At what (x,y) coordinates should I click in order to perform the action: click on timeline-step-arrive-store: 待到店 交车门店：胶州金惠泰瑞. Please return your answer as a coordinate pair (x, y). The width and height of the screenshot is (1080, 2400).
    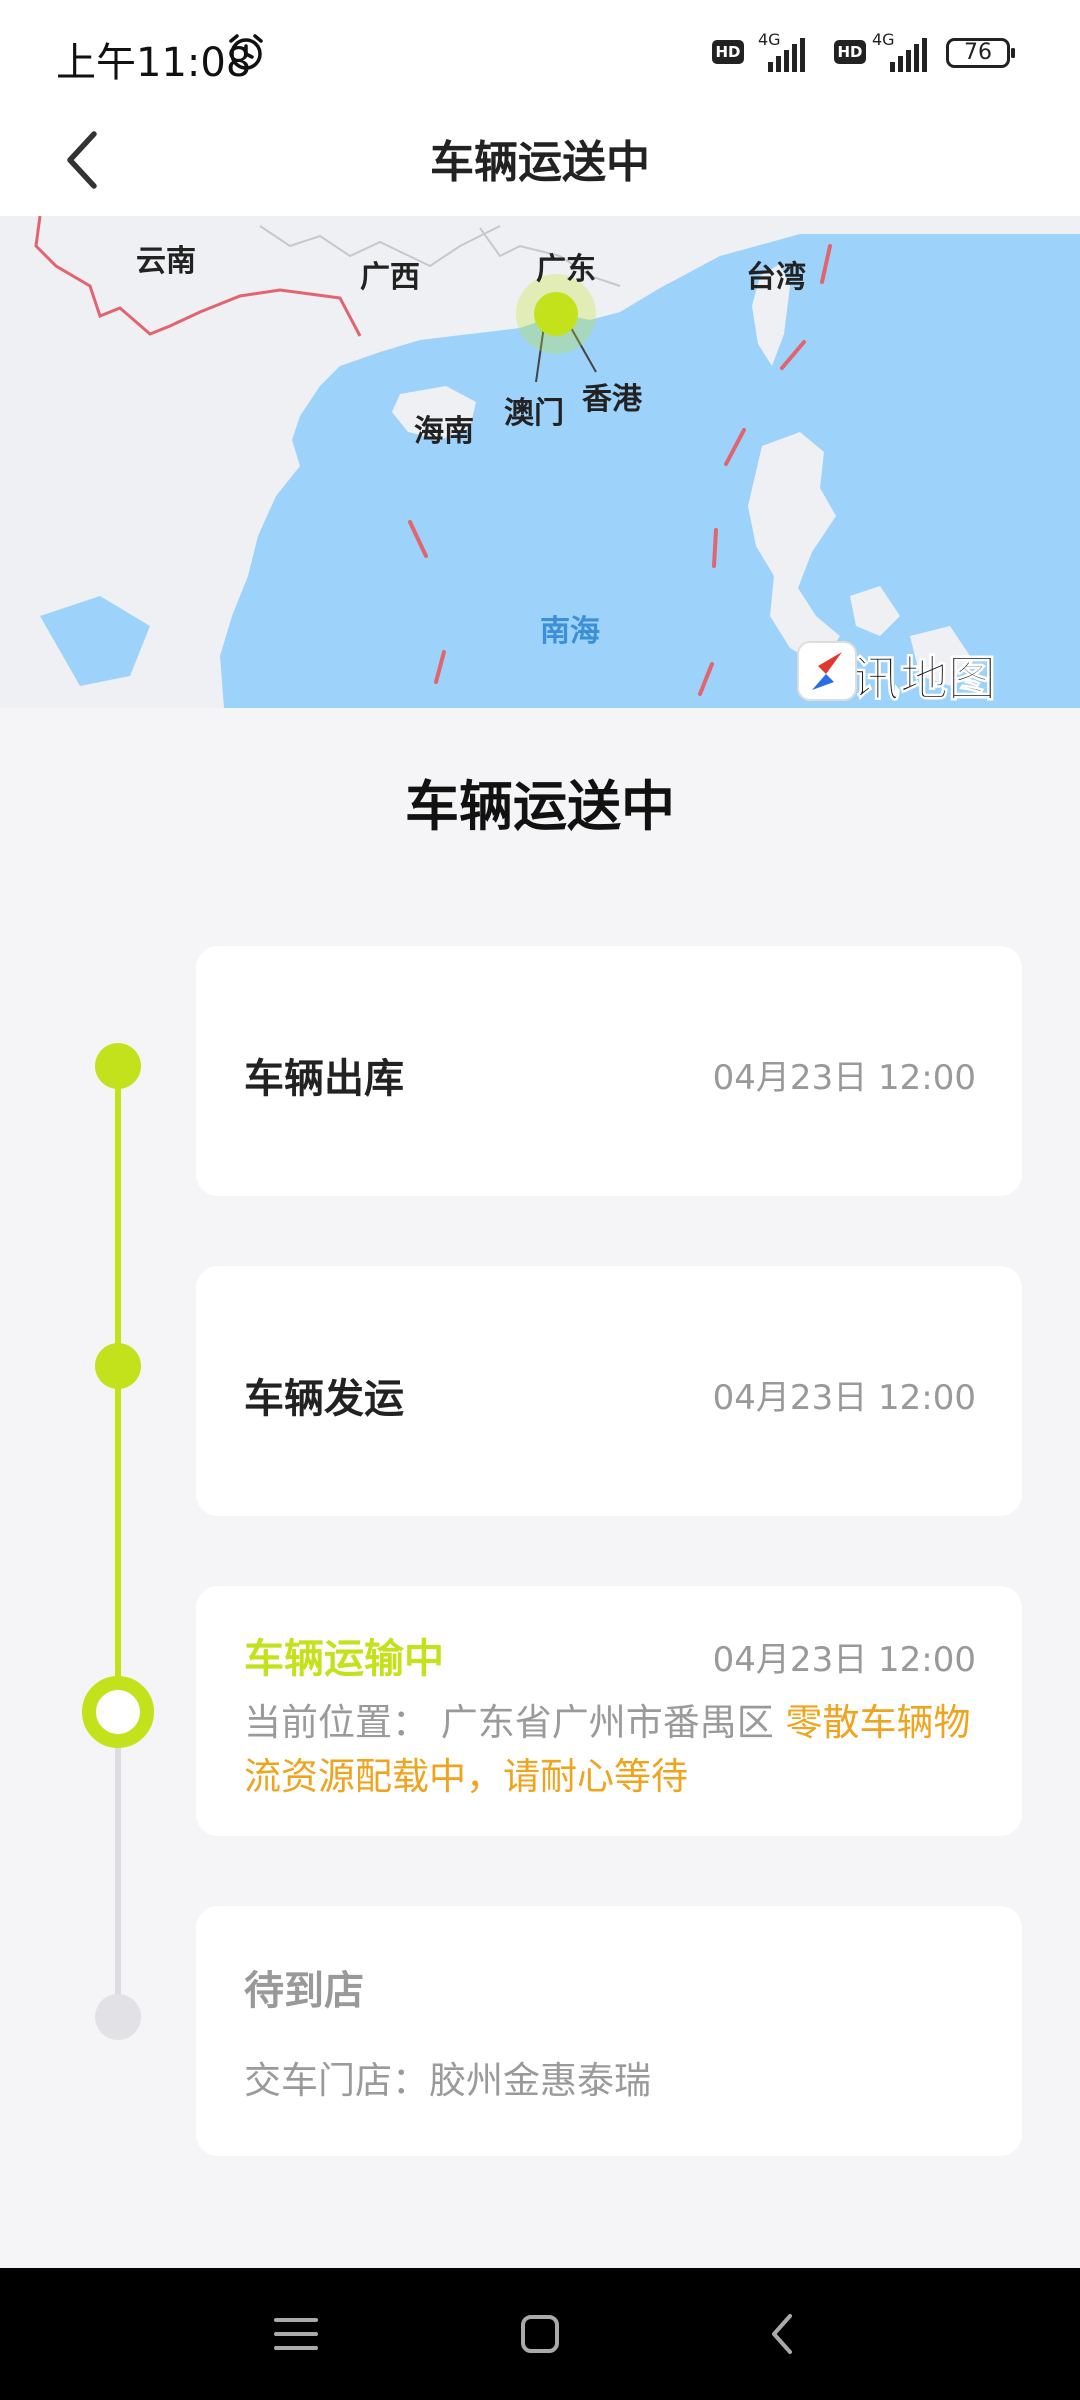
    Looking at the image, I should click on (609, 2031).